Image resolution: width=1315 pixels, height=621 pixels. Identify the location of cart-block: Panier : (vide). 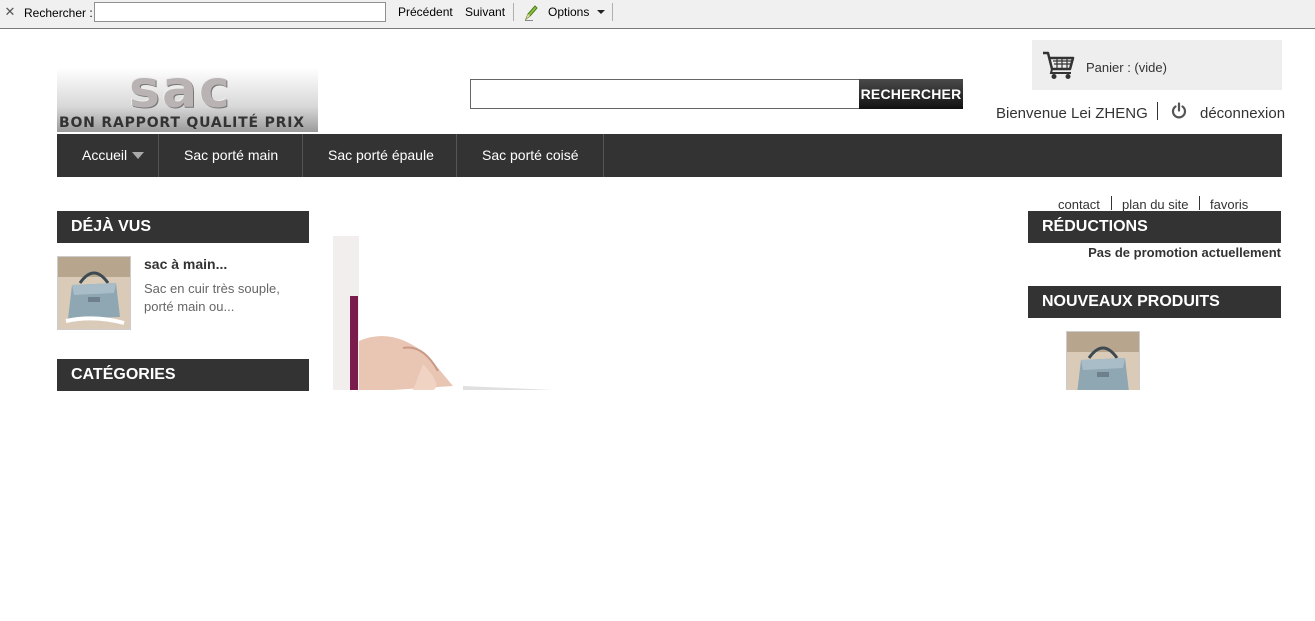
(1157, 65).